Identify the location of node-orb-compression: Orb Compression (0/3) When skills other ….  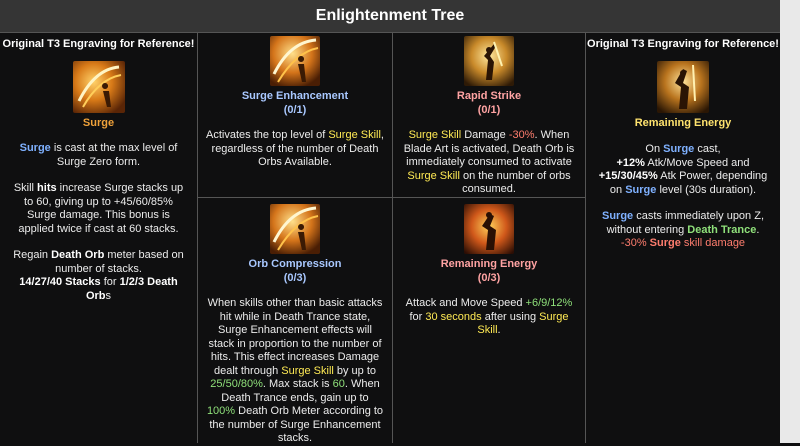
(295, 321).